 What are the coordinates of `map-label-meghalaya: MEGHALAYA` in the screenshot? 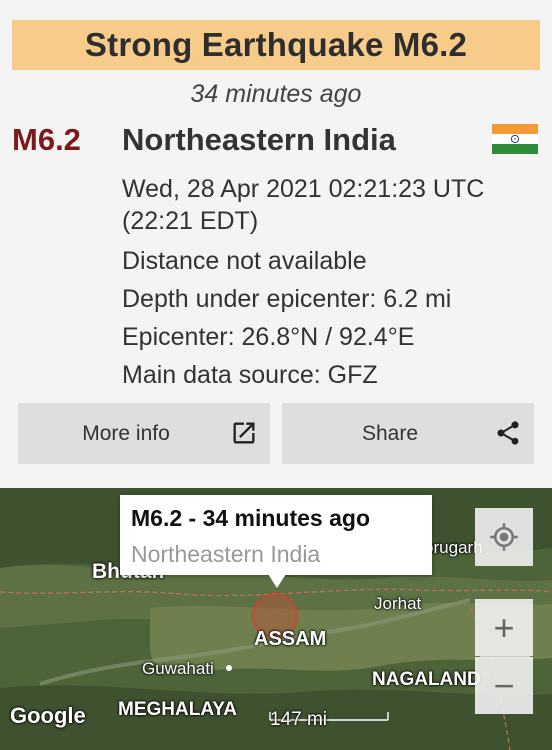 It's located at (177, 709).